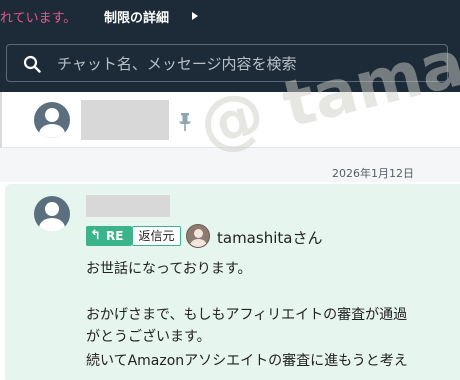 The height and width of the screenshot is (380, 460). What do you see at coordinates (169, 269) in the screenshot?
I see `message-line: お世話になっております。` at bounding box center [169, 269].